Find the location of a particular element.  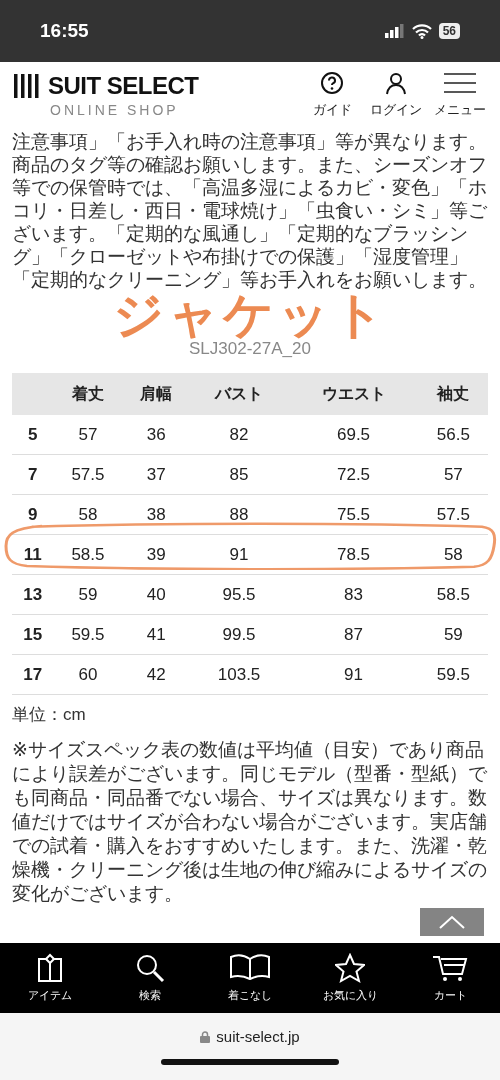

size-cell: 17 is located at coordinates (33, 674).